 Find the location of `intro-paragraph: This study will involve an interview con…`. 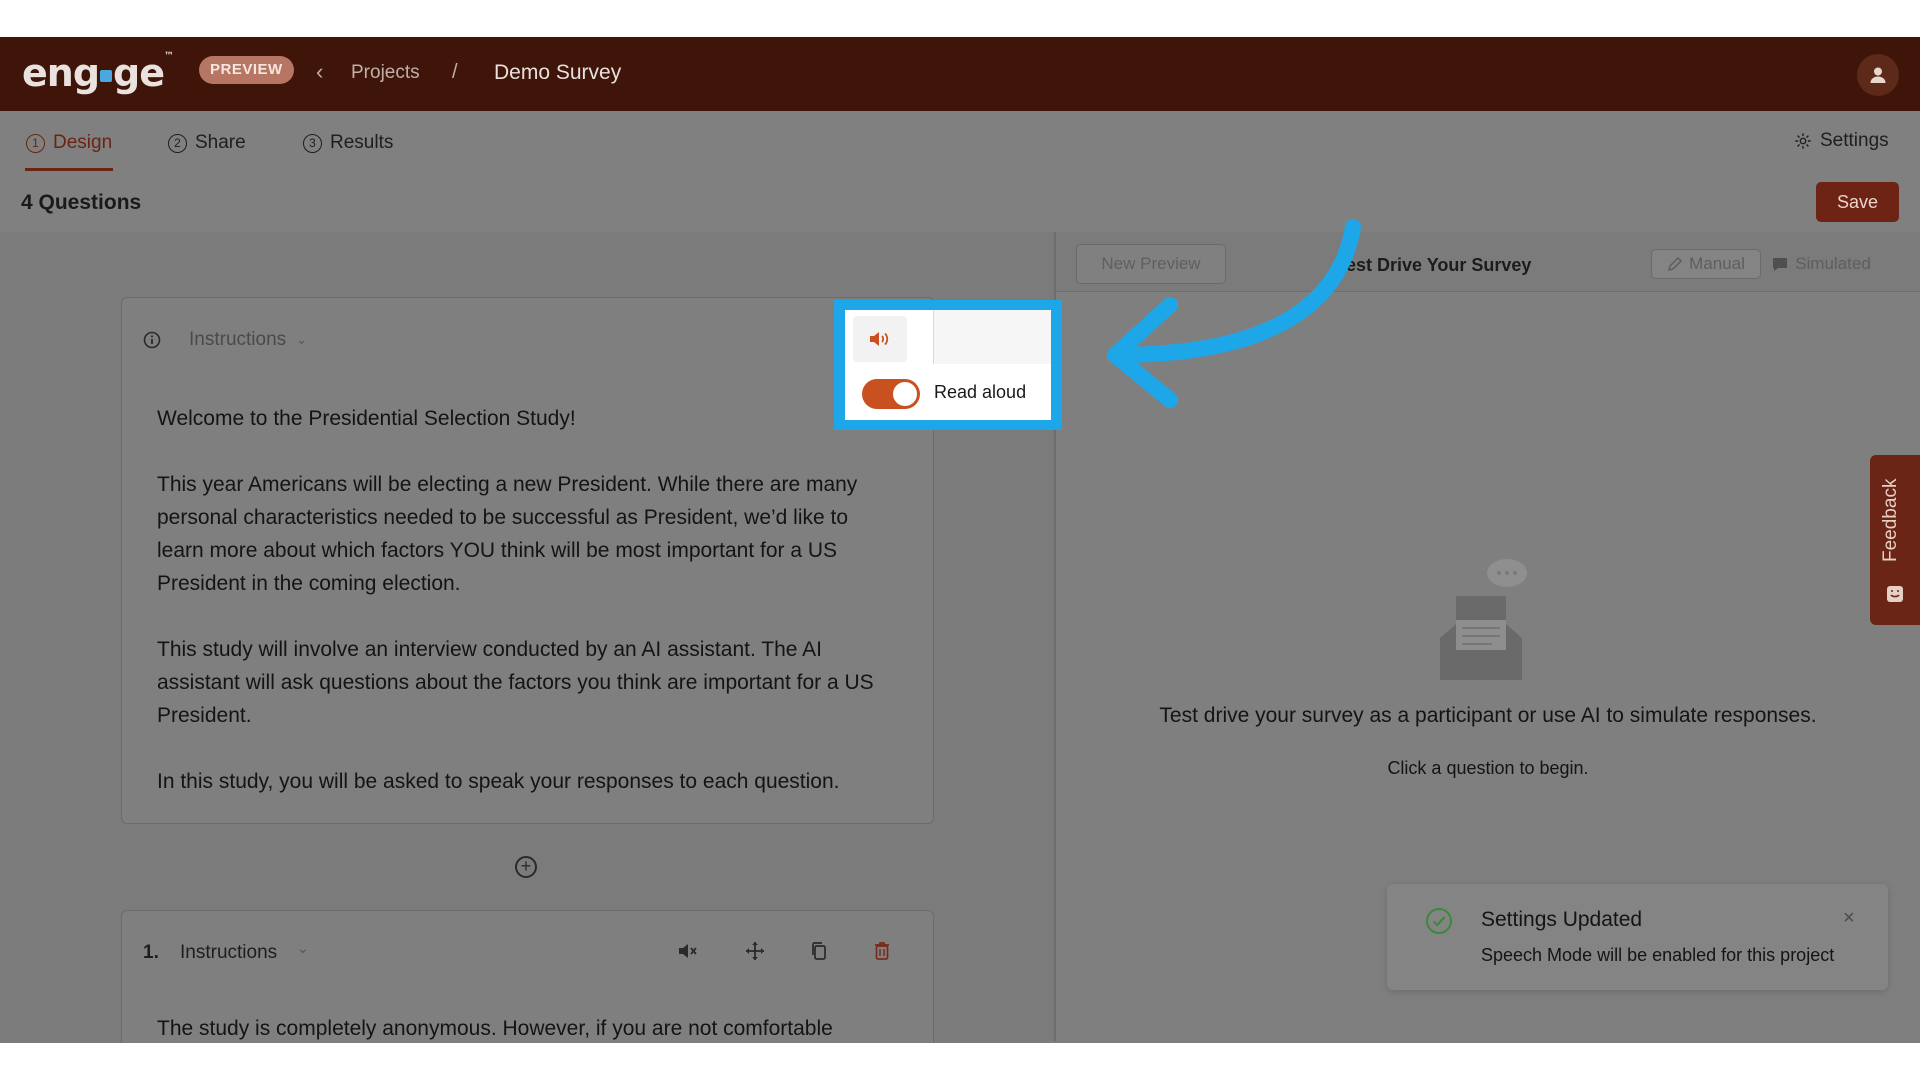

intro-paragraph: This study will involve an interview con… is located at coordinates (515, 682).